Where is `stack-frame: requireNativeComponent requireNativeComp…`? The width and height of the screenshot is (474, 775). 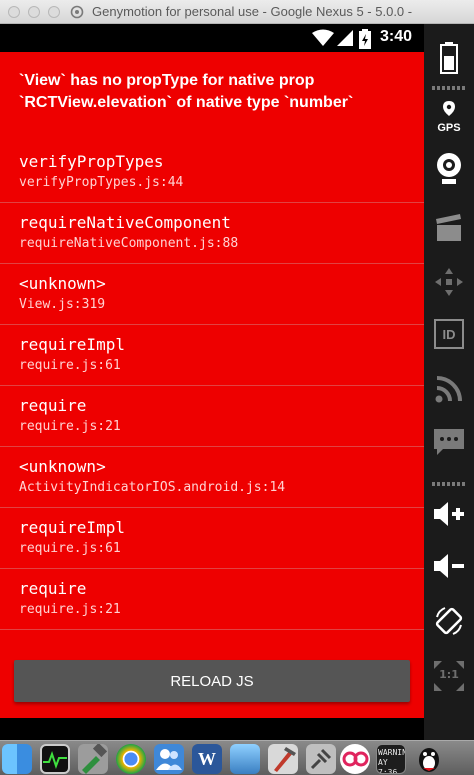 stack-frame: requireNativeComponent requireNativeComp… is located at coordinates (212, 233).